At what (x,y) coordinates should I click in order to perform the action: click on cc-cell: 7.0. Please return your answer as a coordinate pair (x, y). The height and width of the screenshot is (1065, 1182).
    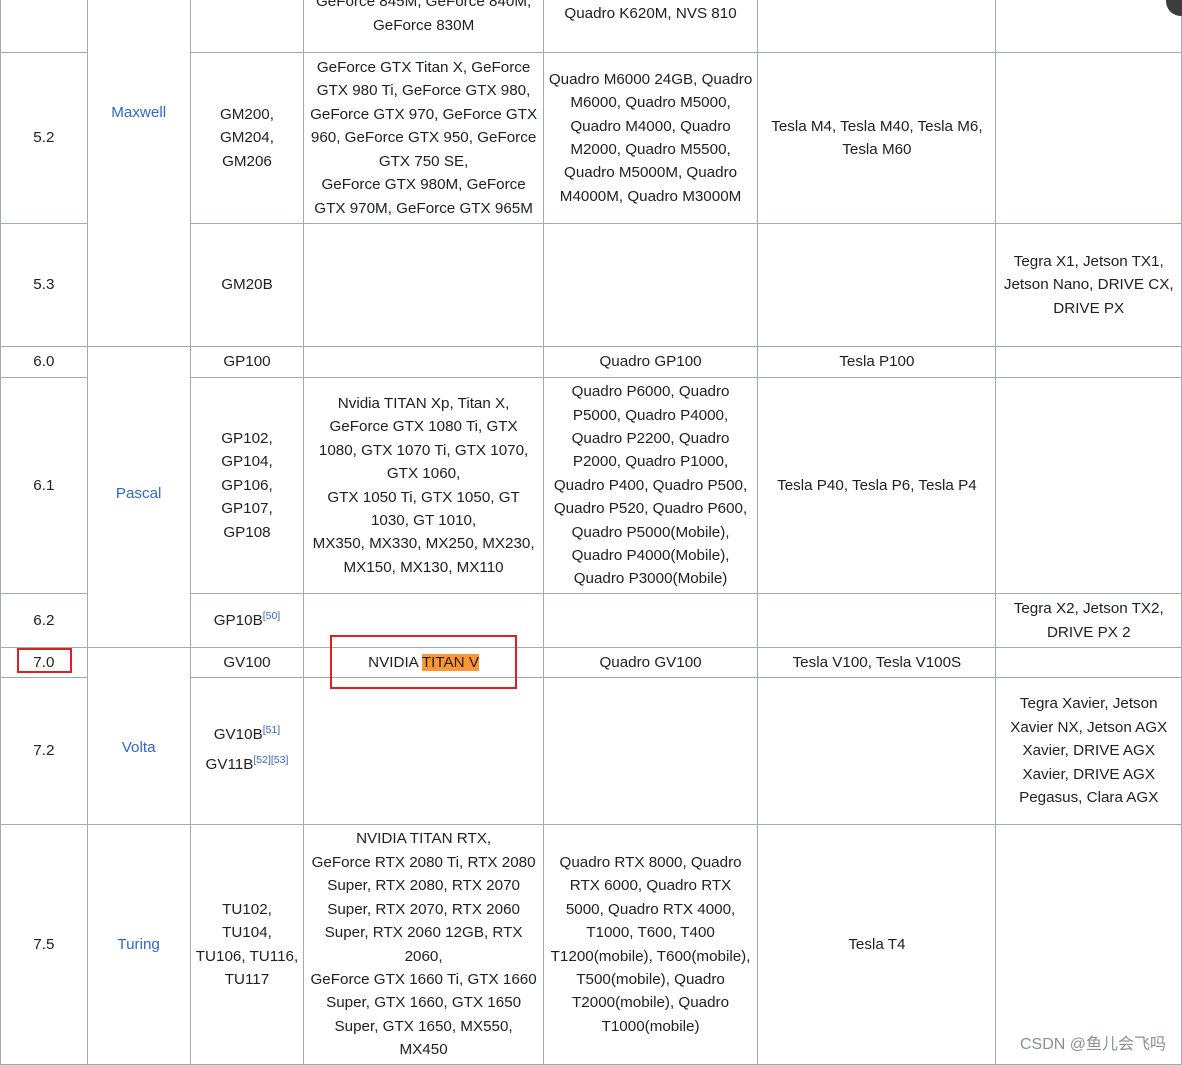
    Looking at the image, I should click on (44, 662).